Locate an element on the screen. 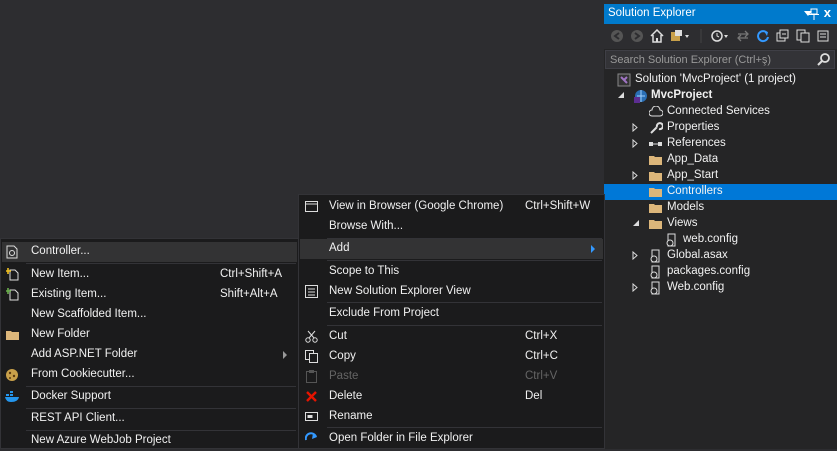 The image size is (837, 451). sync-icon is located at coordinates (743, 36).